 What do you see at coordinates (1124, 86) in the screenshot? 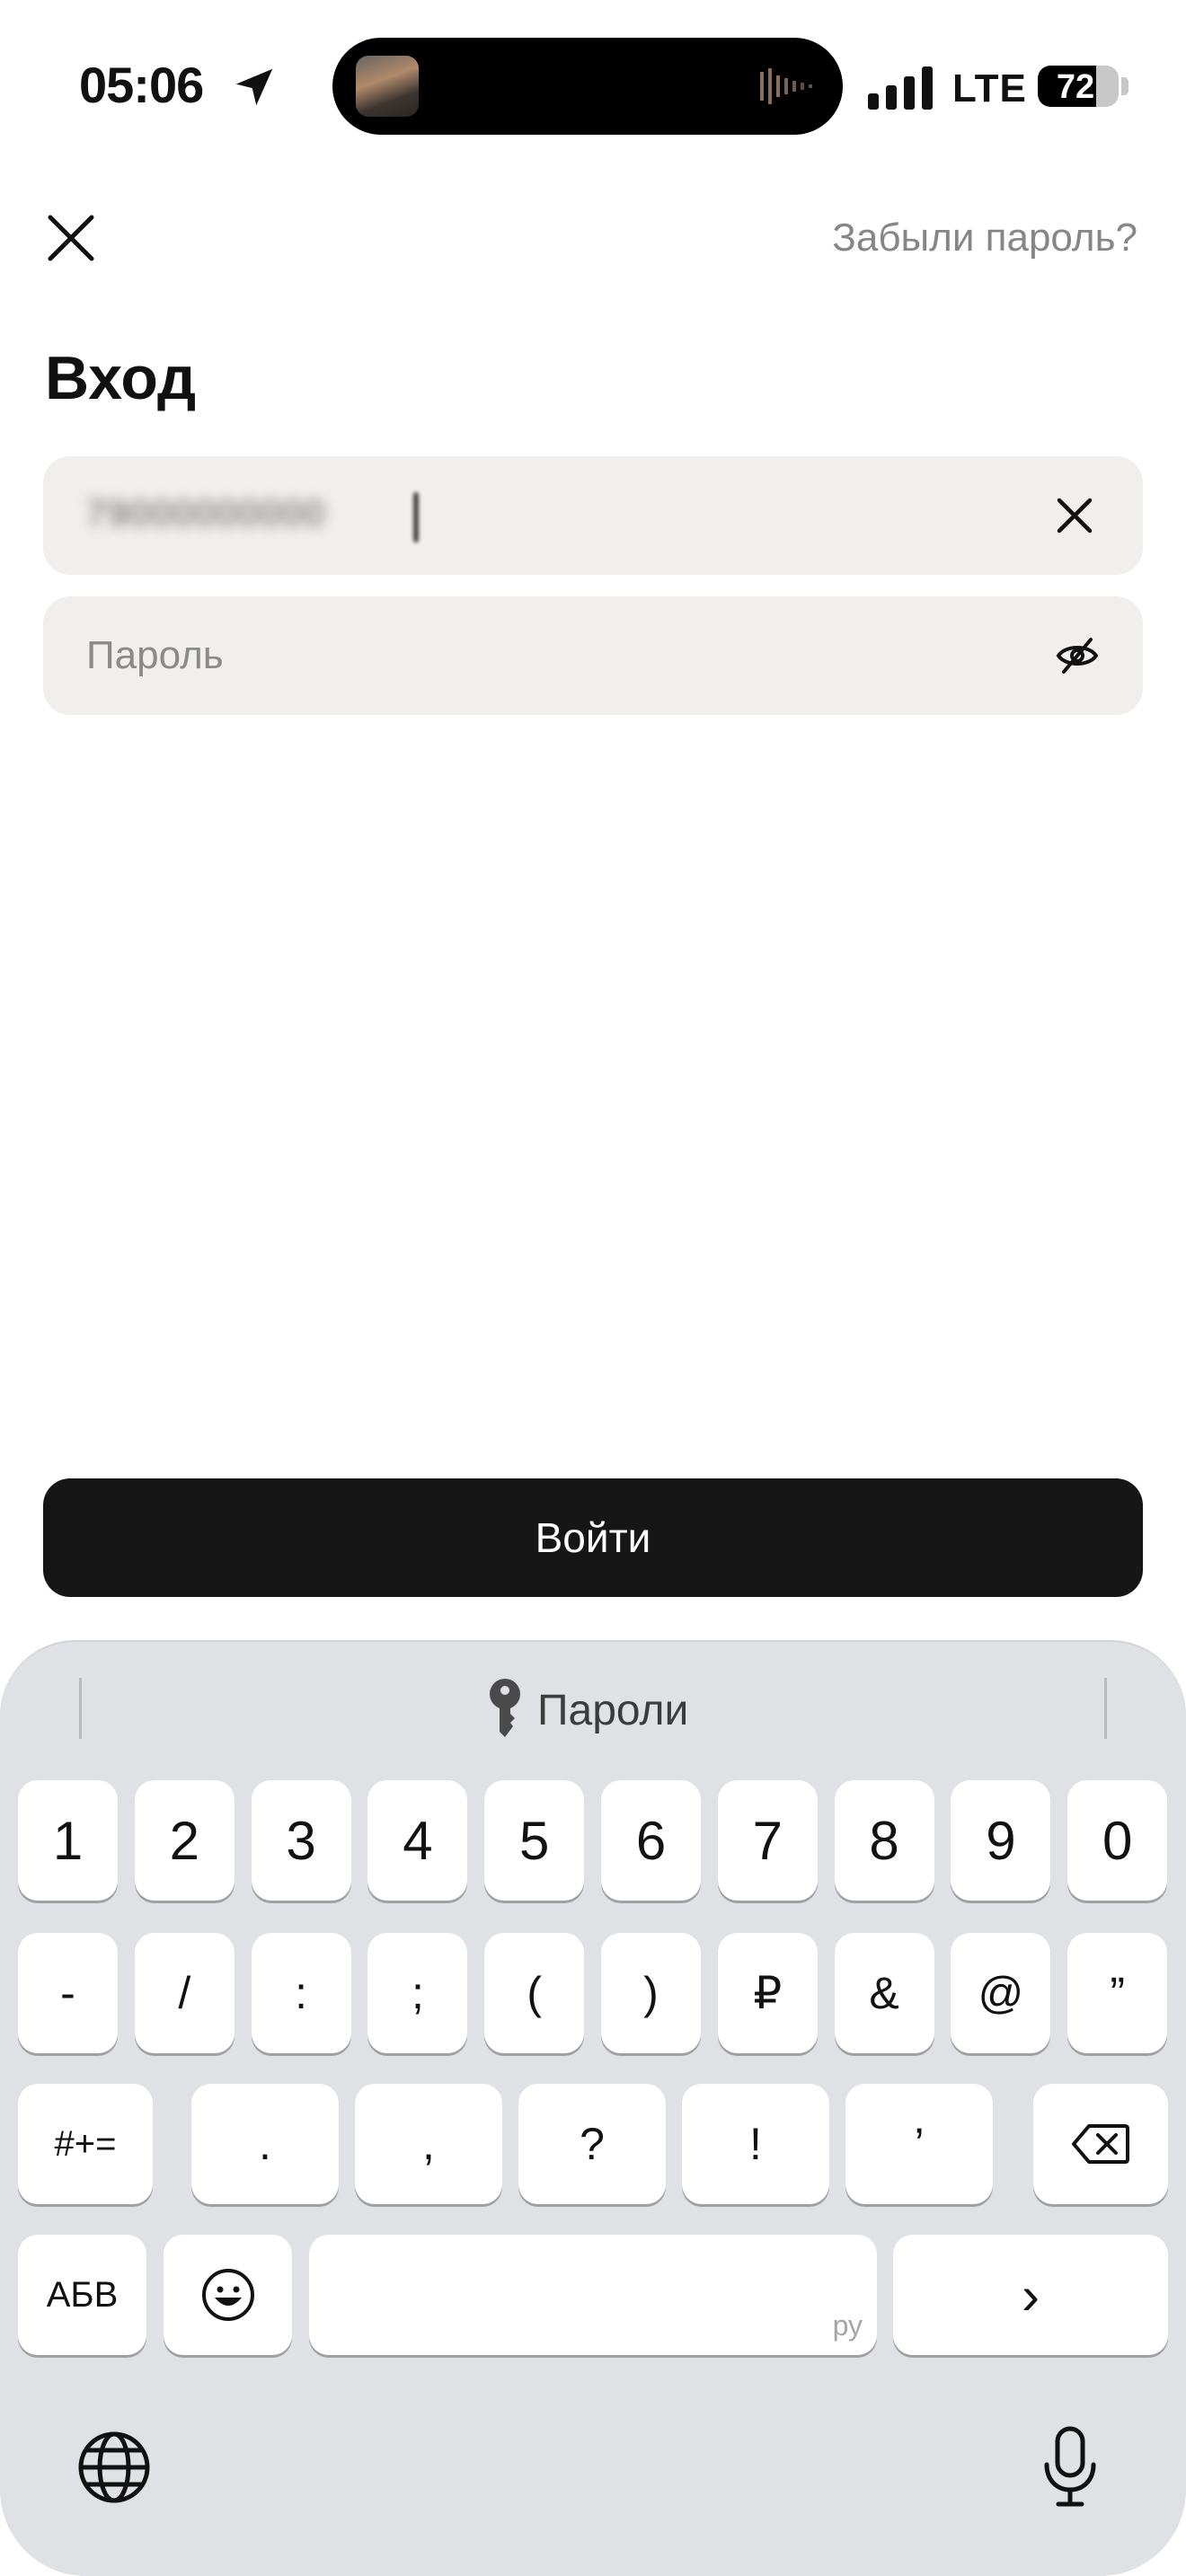
I see `battery-cap` at bounding box center [1124, 86].